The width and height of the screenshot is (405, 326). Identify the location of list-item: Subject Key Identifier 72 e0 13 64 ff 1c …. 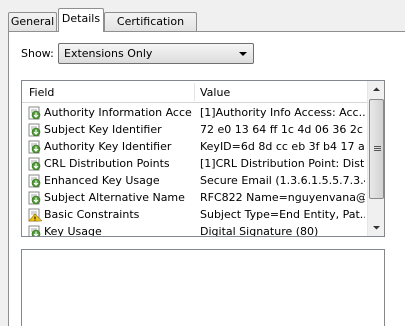
(194, 129).